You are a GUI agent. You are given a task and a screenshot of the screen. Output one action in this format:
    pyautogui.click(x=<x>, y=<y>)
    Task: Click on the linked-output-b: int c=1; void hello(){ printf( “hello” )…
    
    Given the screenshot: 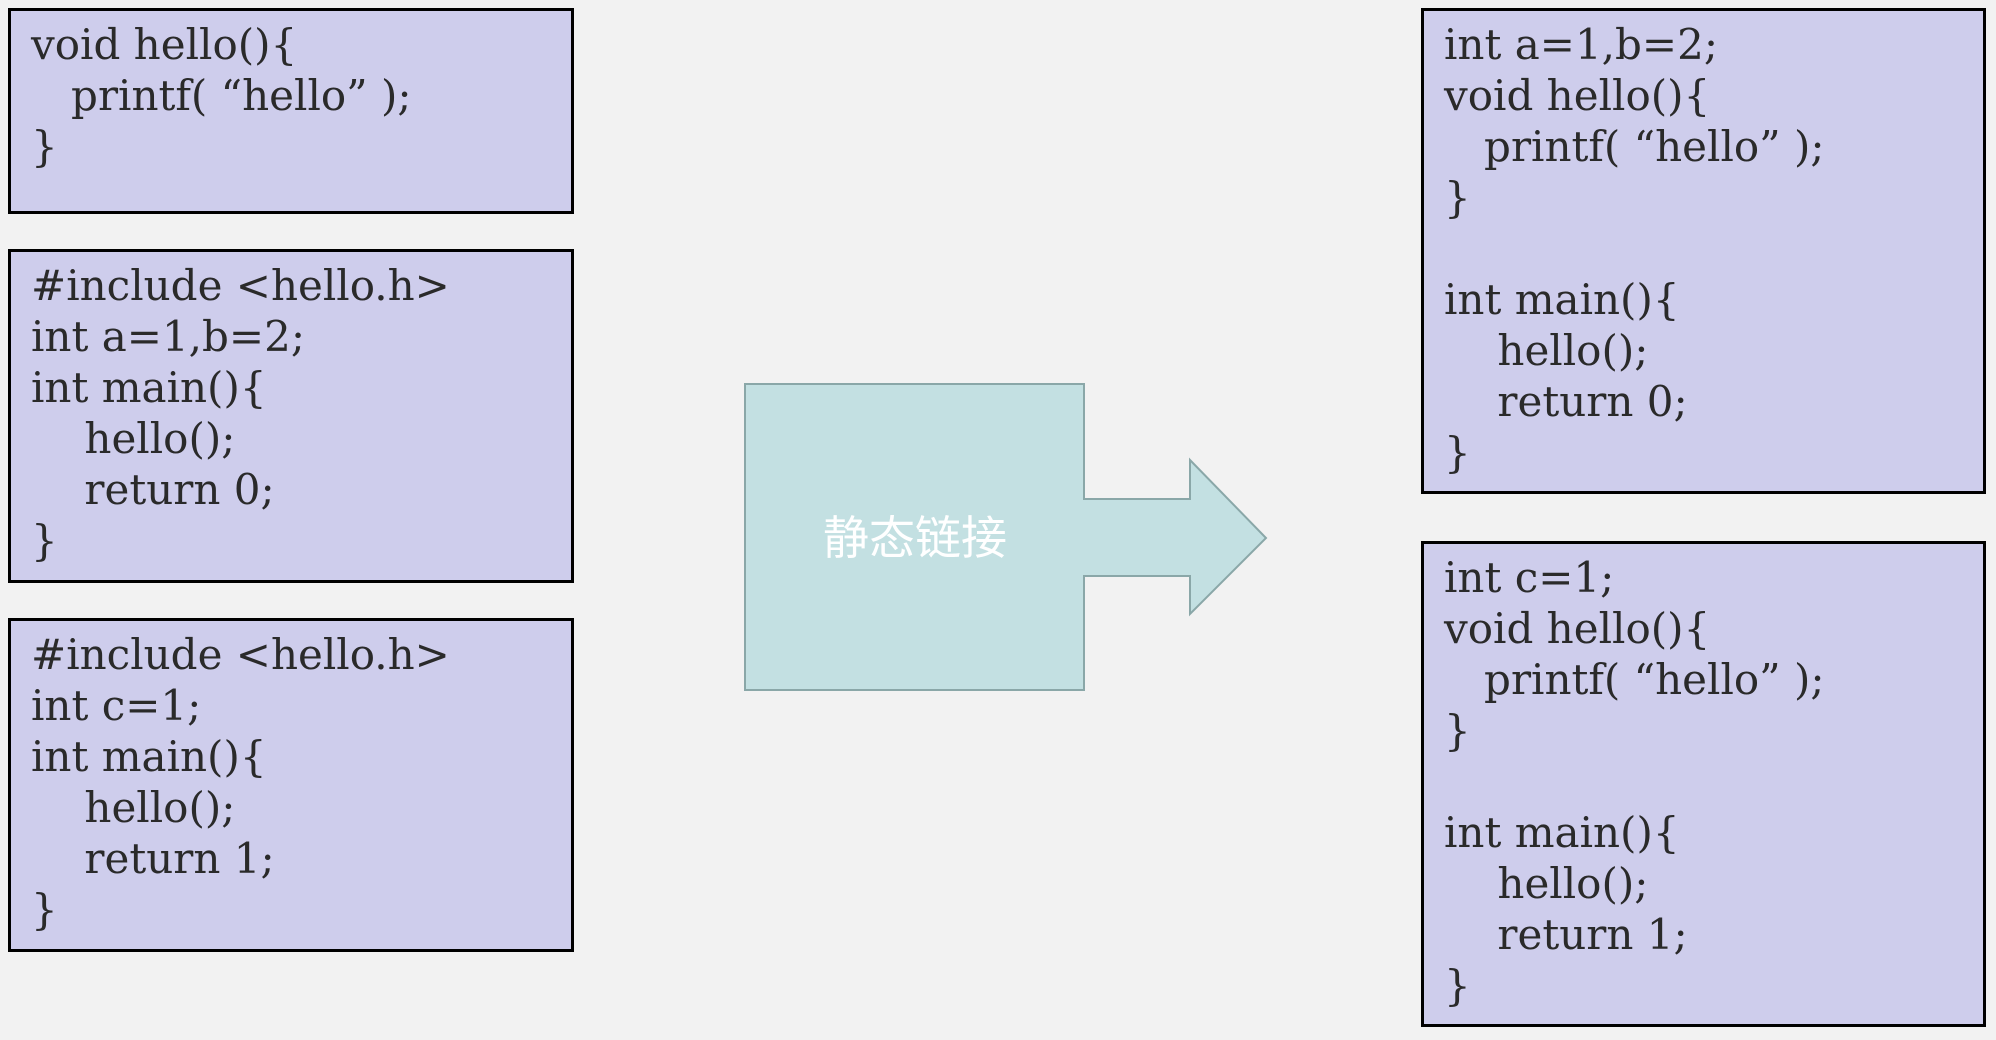 What is the action you would take?
    pyautogui.click(x=1703, y=784)
    